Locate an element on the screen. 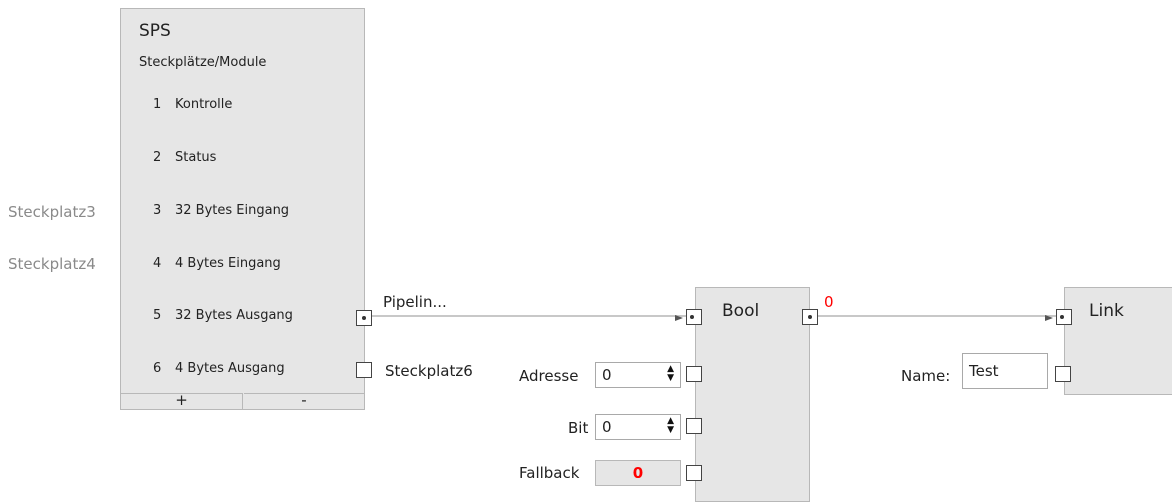 The width and height of the screenshot is (1172, 502). bool-input-port is located at coordinates (688, 317).